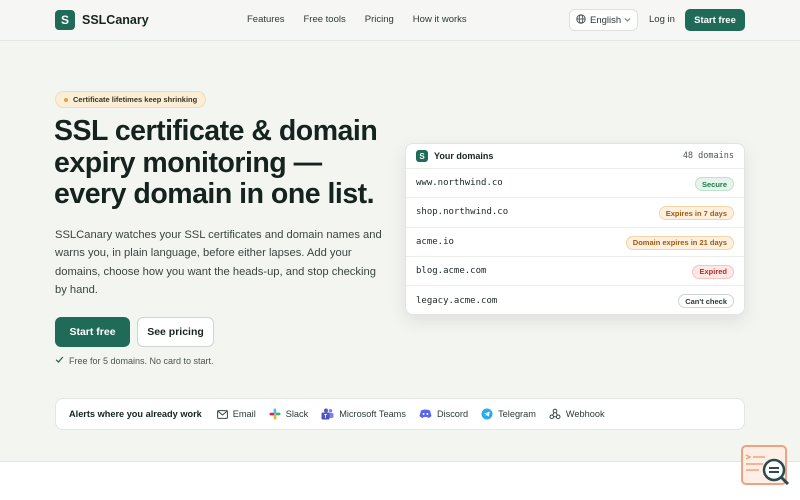 This screenshot has width=800, height=500. What do you see at coordinates (715, 20) in the screenshot?
I see `header-start-free-button: Start free` at bounding box center [715, 20].